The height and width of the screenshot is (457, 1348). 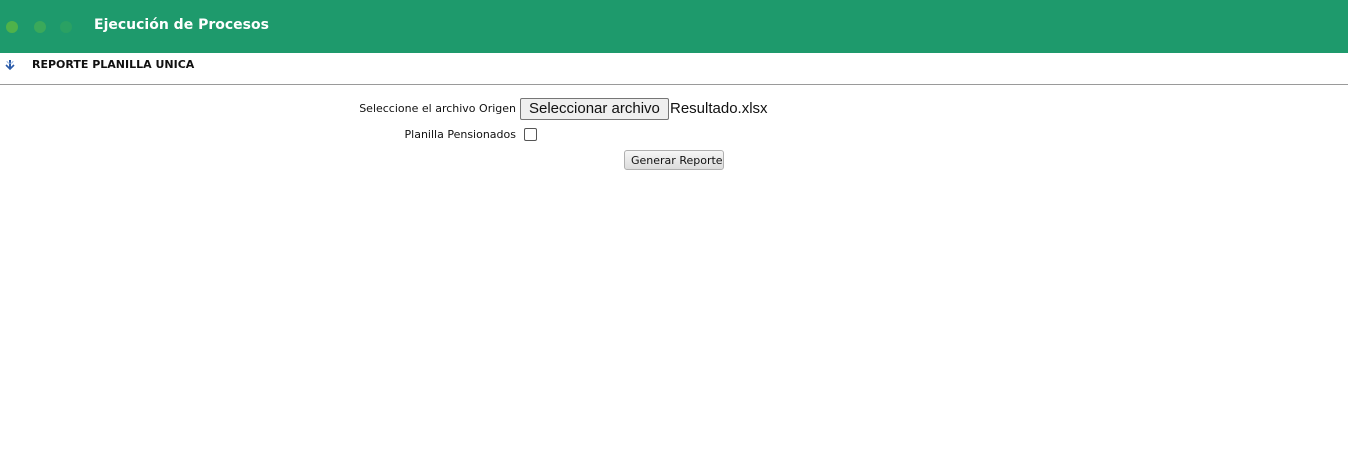 What do you see at coordinates (181, 25) in the screenshot?
I see `page-title: Ejecución de Procesos` at bounding box center [181, 25].